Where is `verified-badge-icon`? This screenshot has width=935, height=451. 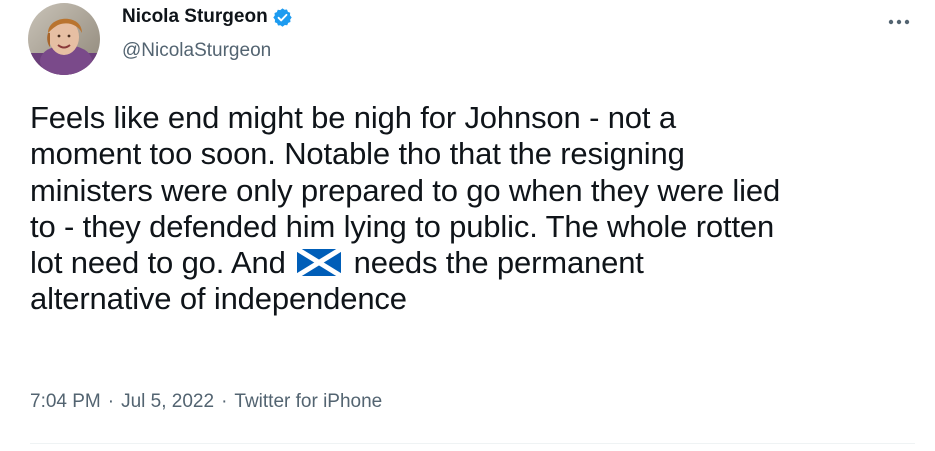
verified-badge-icon is located at coordinates (282, 17).